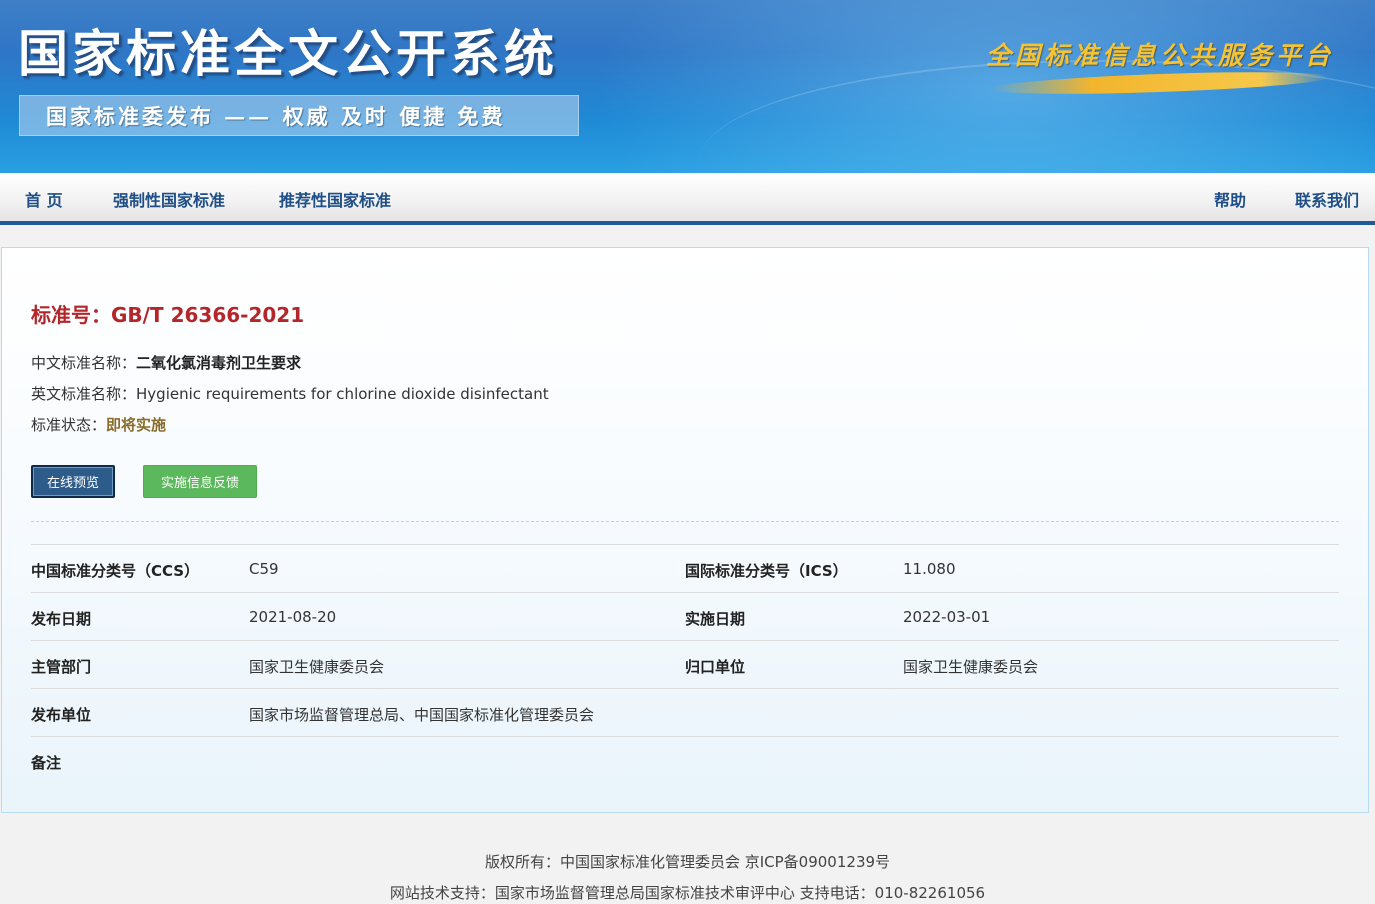 The image size is (1375, 904). I want to click on main-nav: 首 页 强制性国家标准 推荐性国家标准 帮助 联系我们, so click(687, 197).